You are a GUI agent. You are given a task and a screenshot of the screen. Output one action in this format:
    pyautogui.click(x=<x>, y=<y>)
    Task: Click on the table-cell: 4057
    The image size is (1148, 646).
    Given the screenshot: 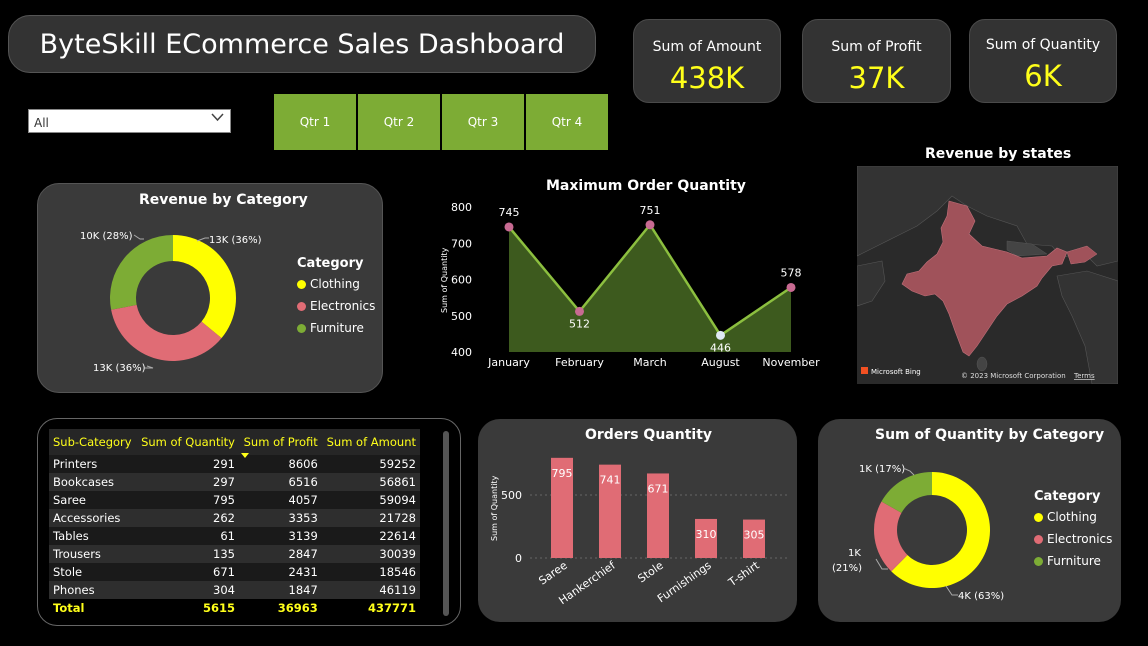 What is the action you would take?
    pyautogui.click(x=280, y=500)
    